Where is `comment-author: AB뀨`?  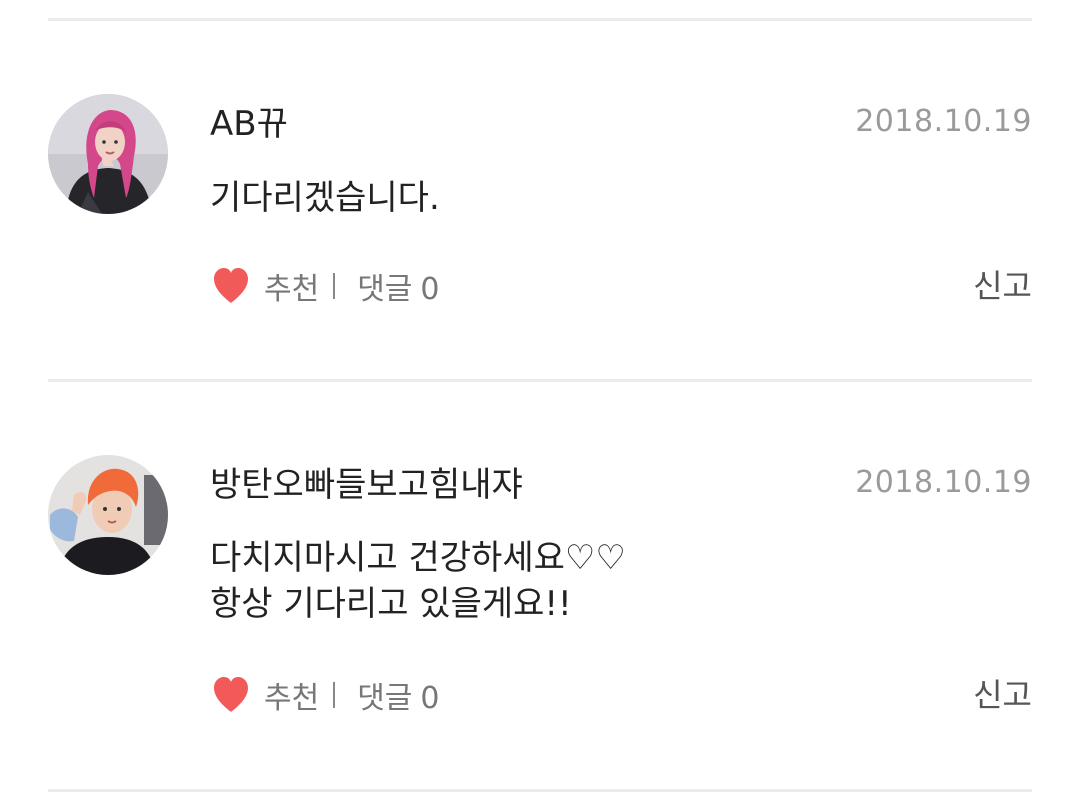
comment-author: AB뀨 is located at coordinates (249, 124).